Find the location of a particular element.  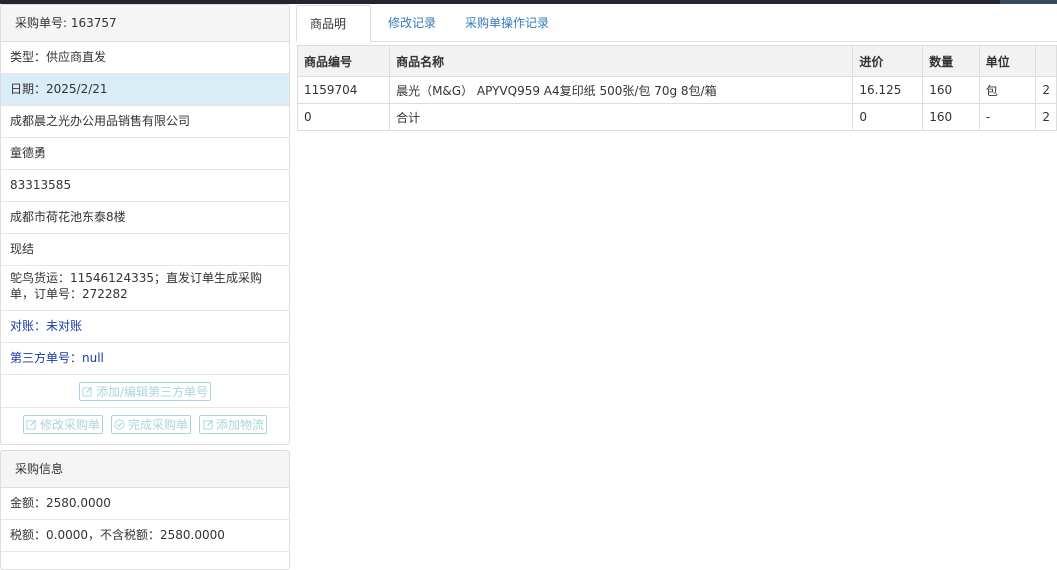

col-quantity: 数量 is located at coordinates (951, 61).